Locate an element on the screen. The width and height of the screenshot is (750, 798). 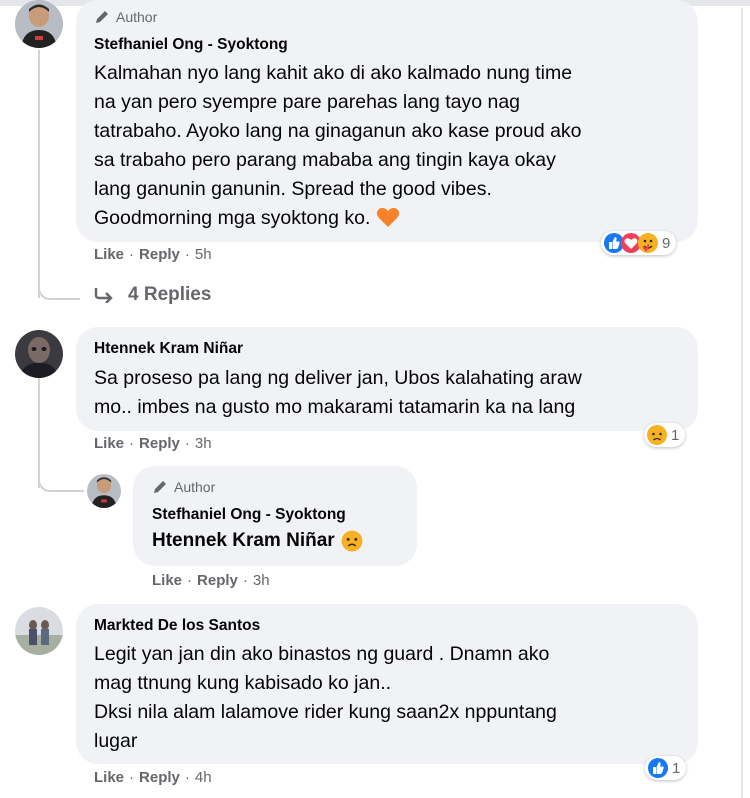
comment-actions: Like · Reply · 3h is located at coordinates (153, 443).